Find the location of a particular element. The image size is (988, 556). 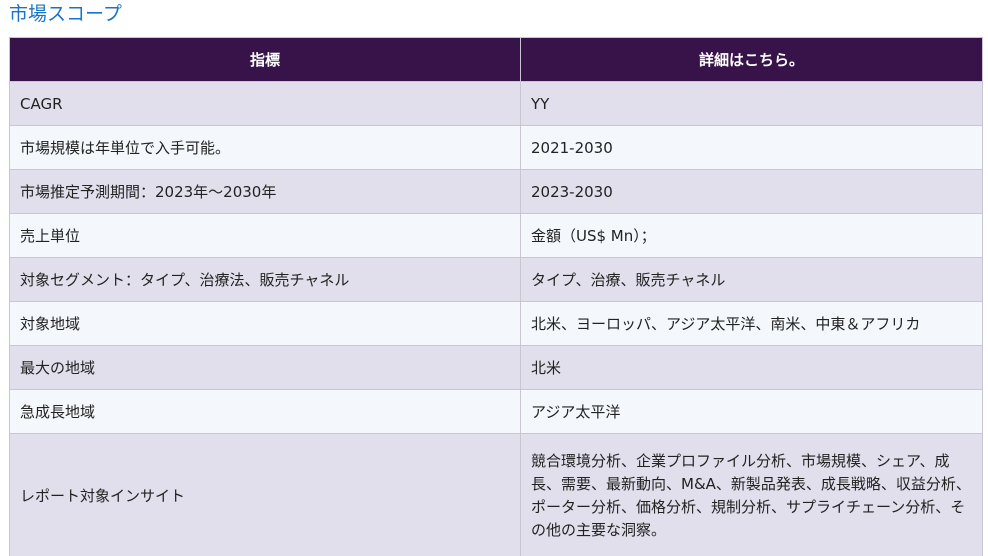

table-row: 売上単位 金額（US$ Mn）； is located at coordinates (496, 235).